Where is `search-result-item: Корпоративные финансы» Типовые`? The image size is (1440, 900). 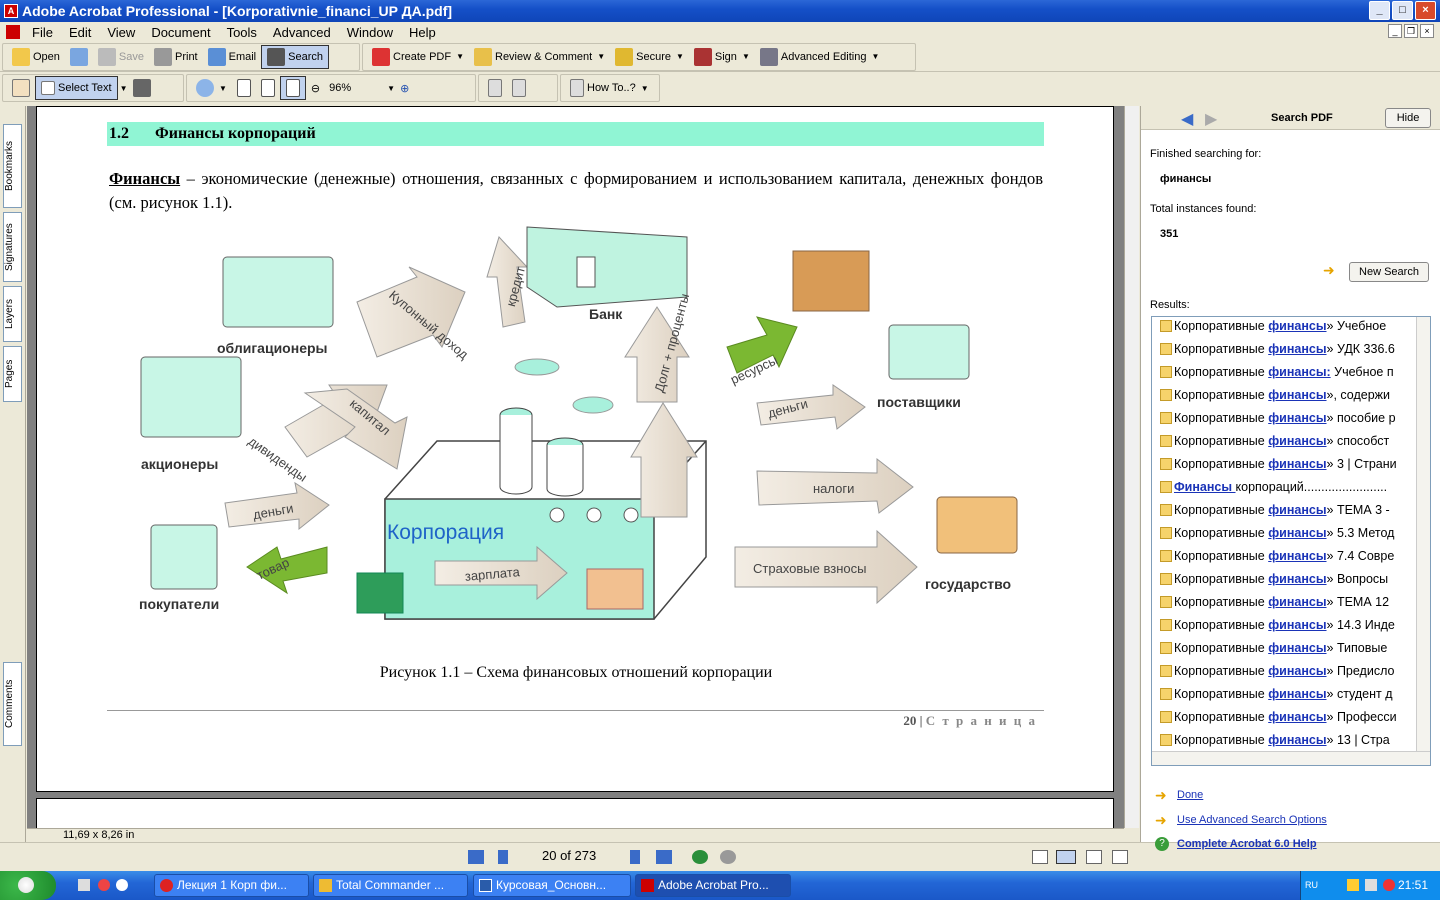
search-result-item: Корпоративные финансы» Типовые is located at coordinates (1291, 650).